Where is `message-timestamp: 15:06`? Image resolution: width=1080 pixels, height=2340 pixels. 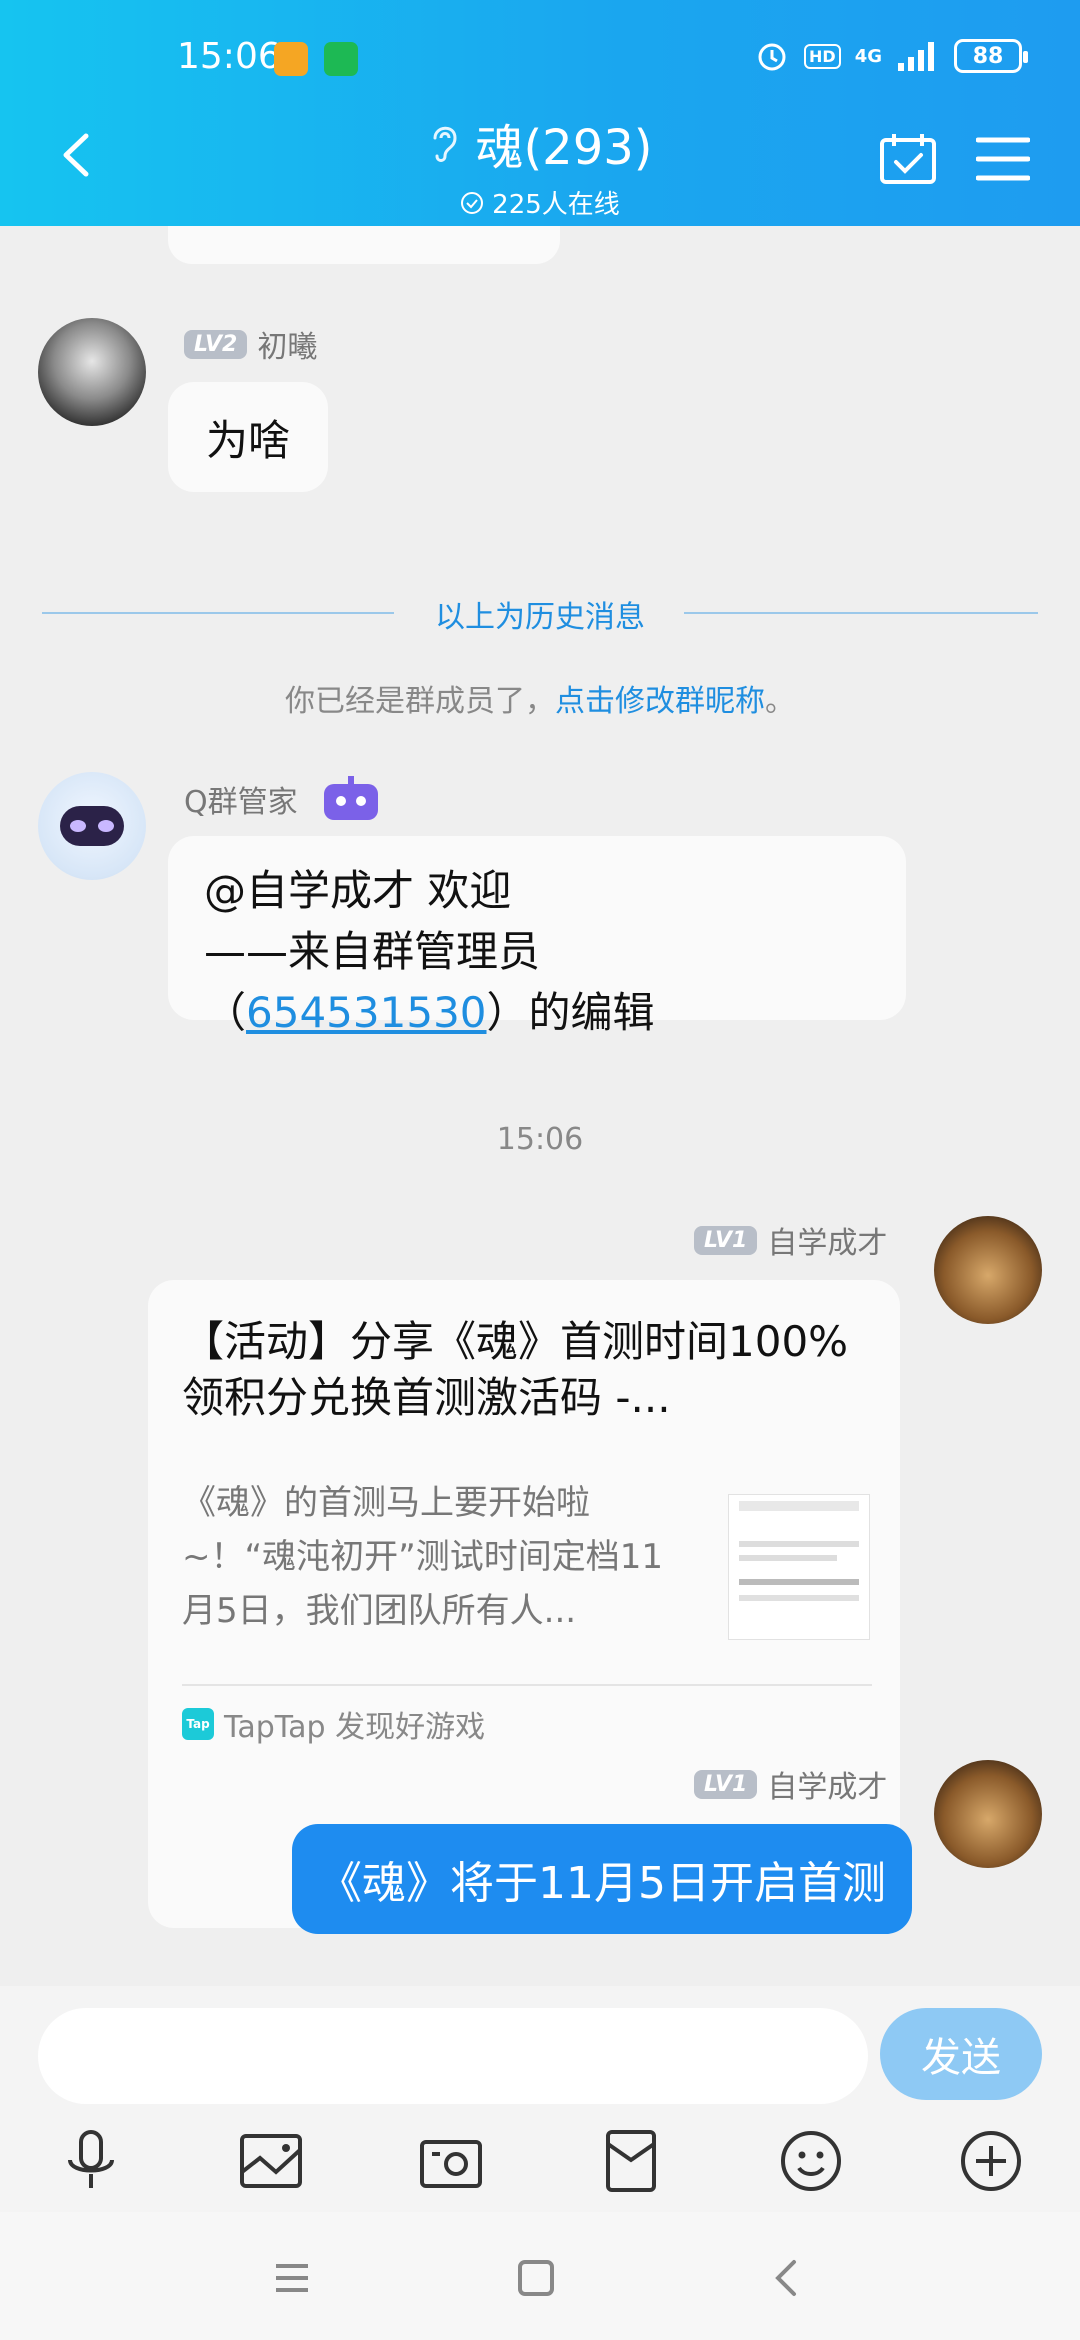
message-timestamp: 15:06 is located at coordinates (540, 1139).